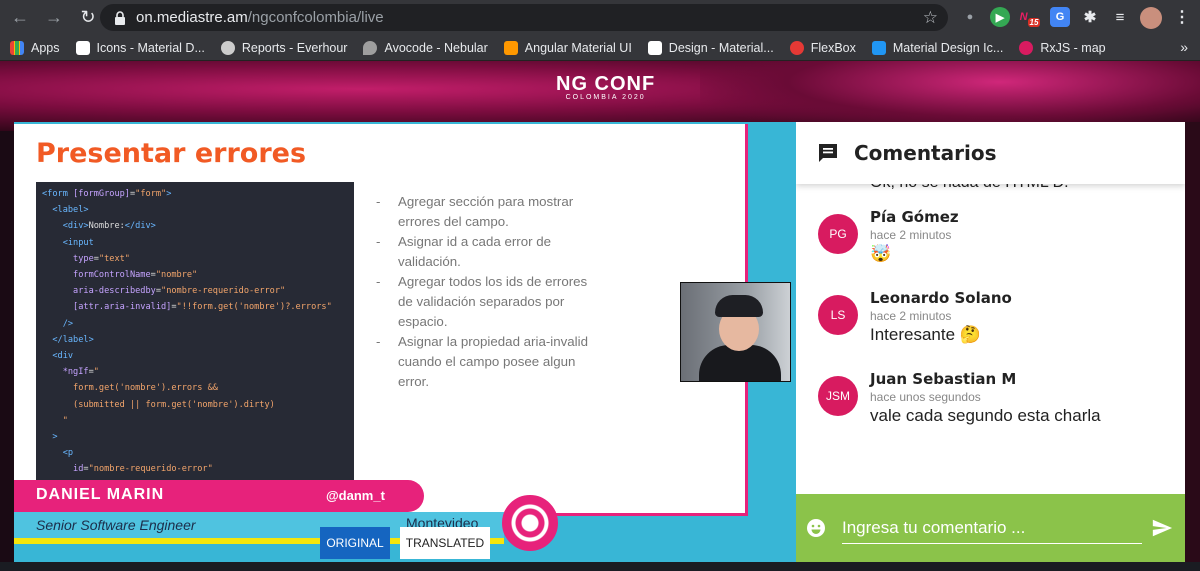 The width and height of the screenshot is (1200, 571). What do you see at coordinates (120, 17) in the screenshot?
I see `lock-icon` at bounding box center [120, 17].